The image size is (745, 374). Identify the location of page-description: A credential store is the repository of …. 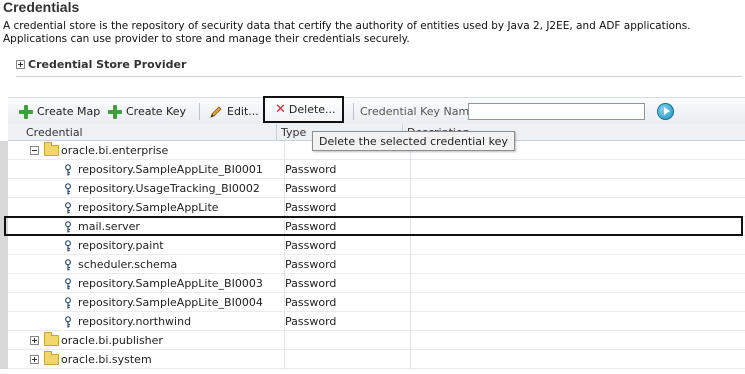
(347, 32).